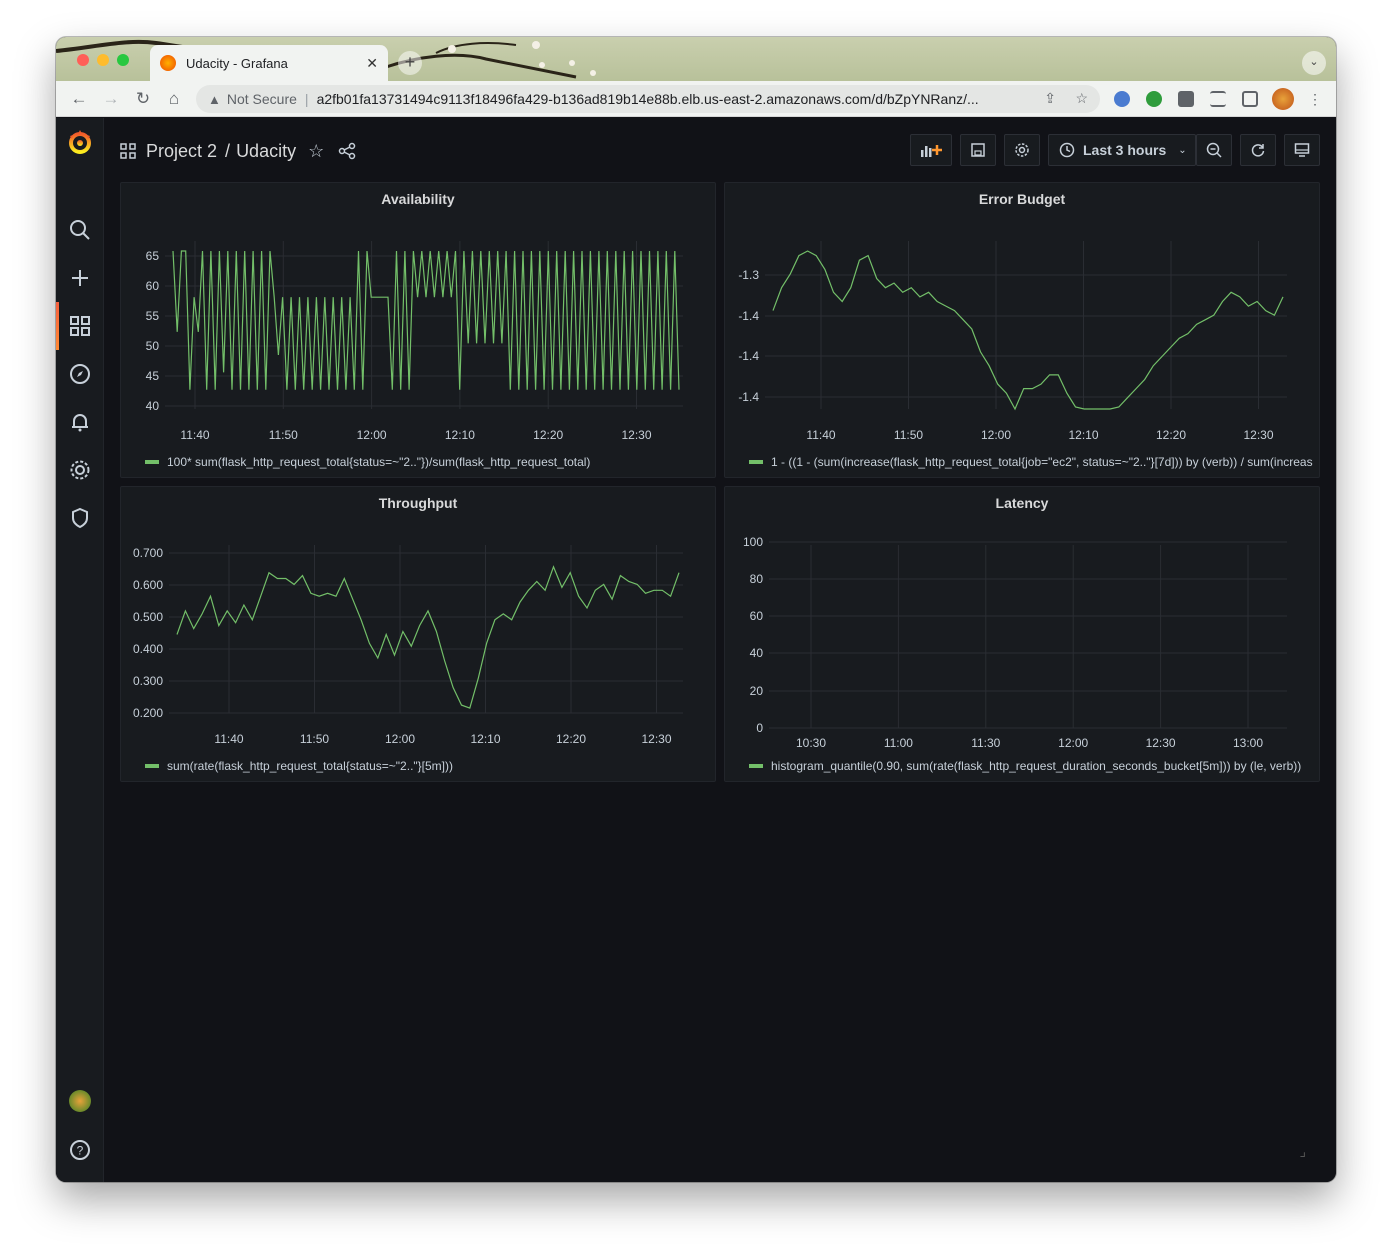 The height and width of the screenshot is (1256, 1392). Describe the element at coordinates (1022, 150) in the screenshot. I see `dashboard-settings-button` at that location.